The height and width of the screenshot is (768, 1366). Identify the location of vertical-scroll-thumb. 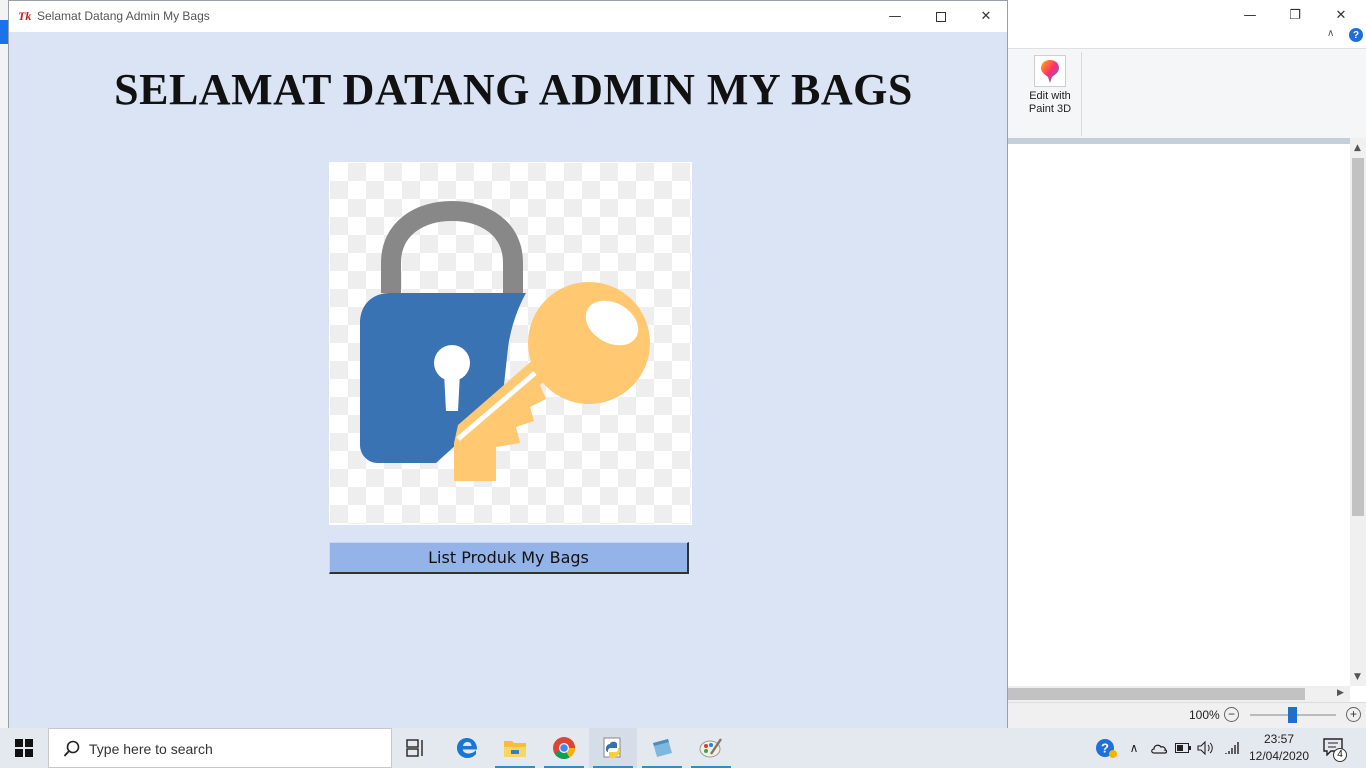
(1358, 337).